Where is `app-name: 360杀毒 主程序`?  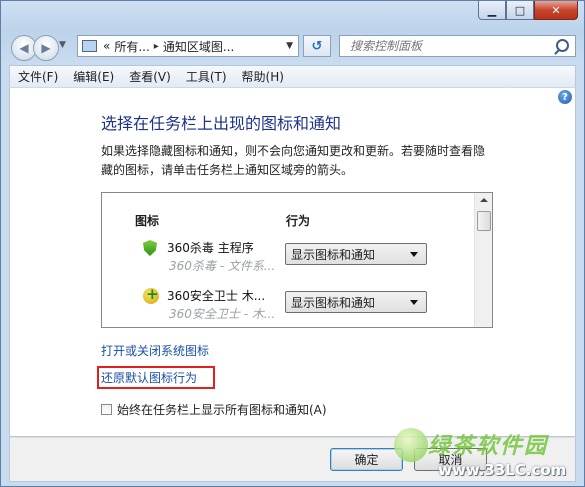
app-name: 360杀毒 主程序 is located at coordinates (210, 248).